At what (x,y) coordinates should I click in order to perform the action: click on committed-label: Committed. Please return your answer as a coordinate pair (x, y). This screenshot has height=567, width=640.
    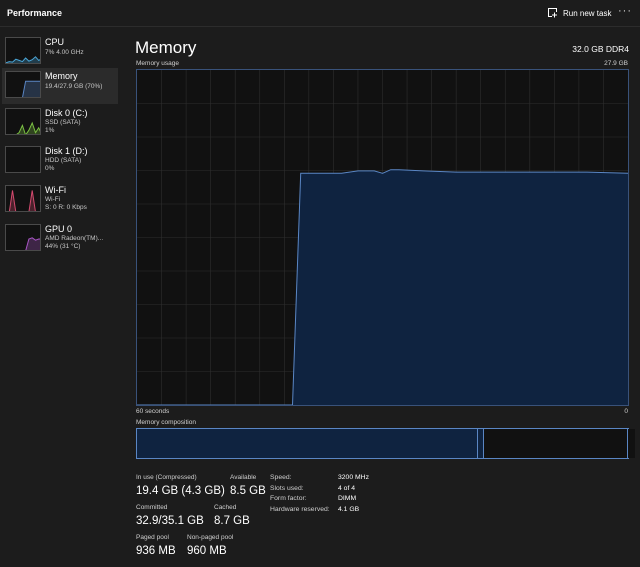
    Looking at the image, I should click on (152, 507).